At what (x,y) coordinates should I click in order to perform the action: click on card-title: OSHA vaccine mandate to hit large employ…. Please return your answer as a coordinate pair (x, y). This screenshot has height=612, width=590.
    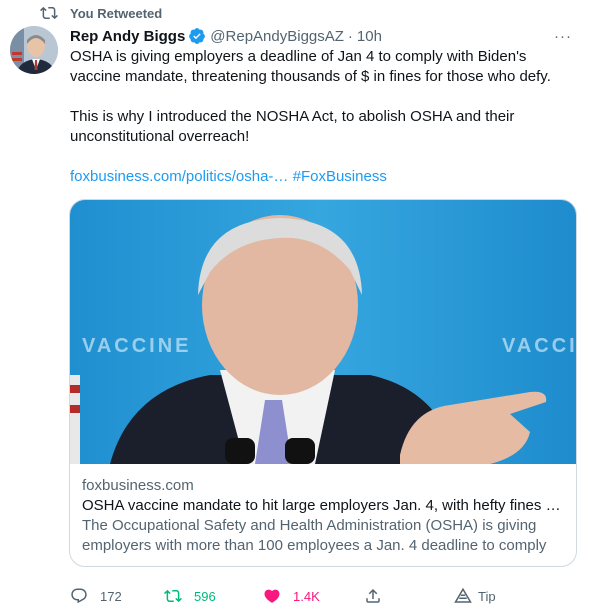
    Looking at the image, I should click on (321, 505).